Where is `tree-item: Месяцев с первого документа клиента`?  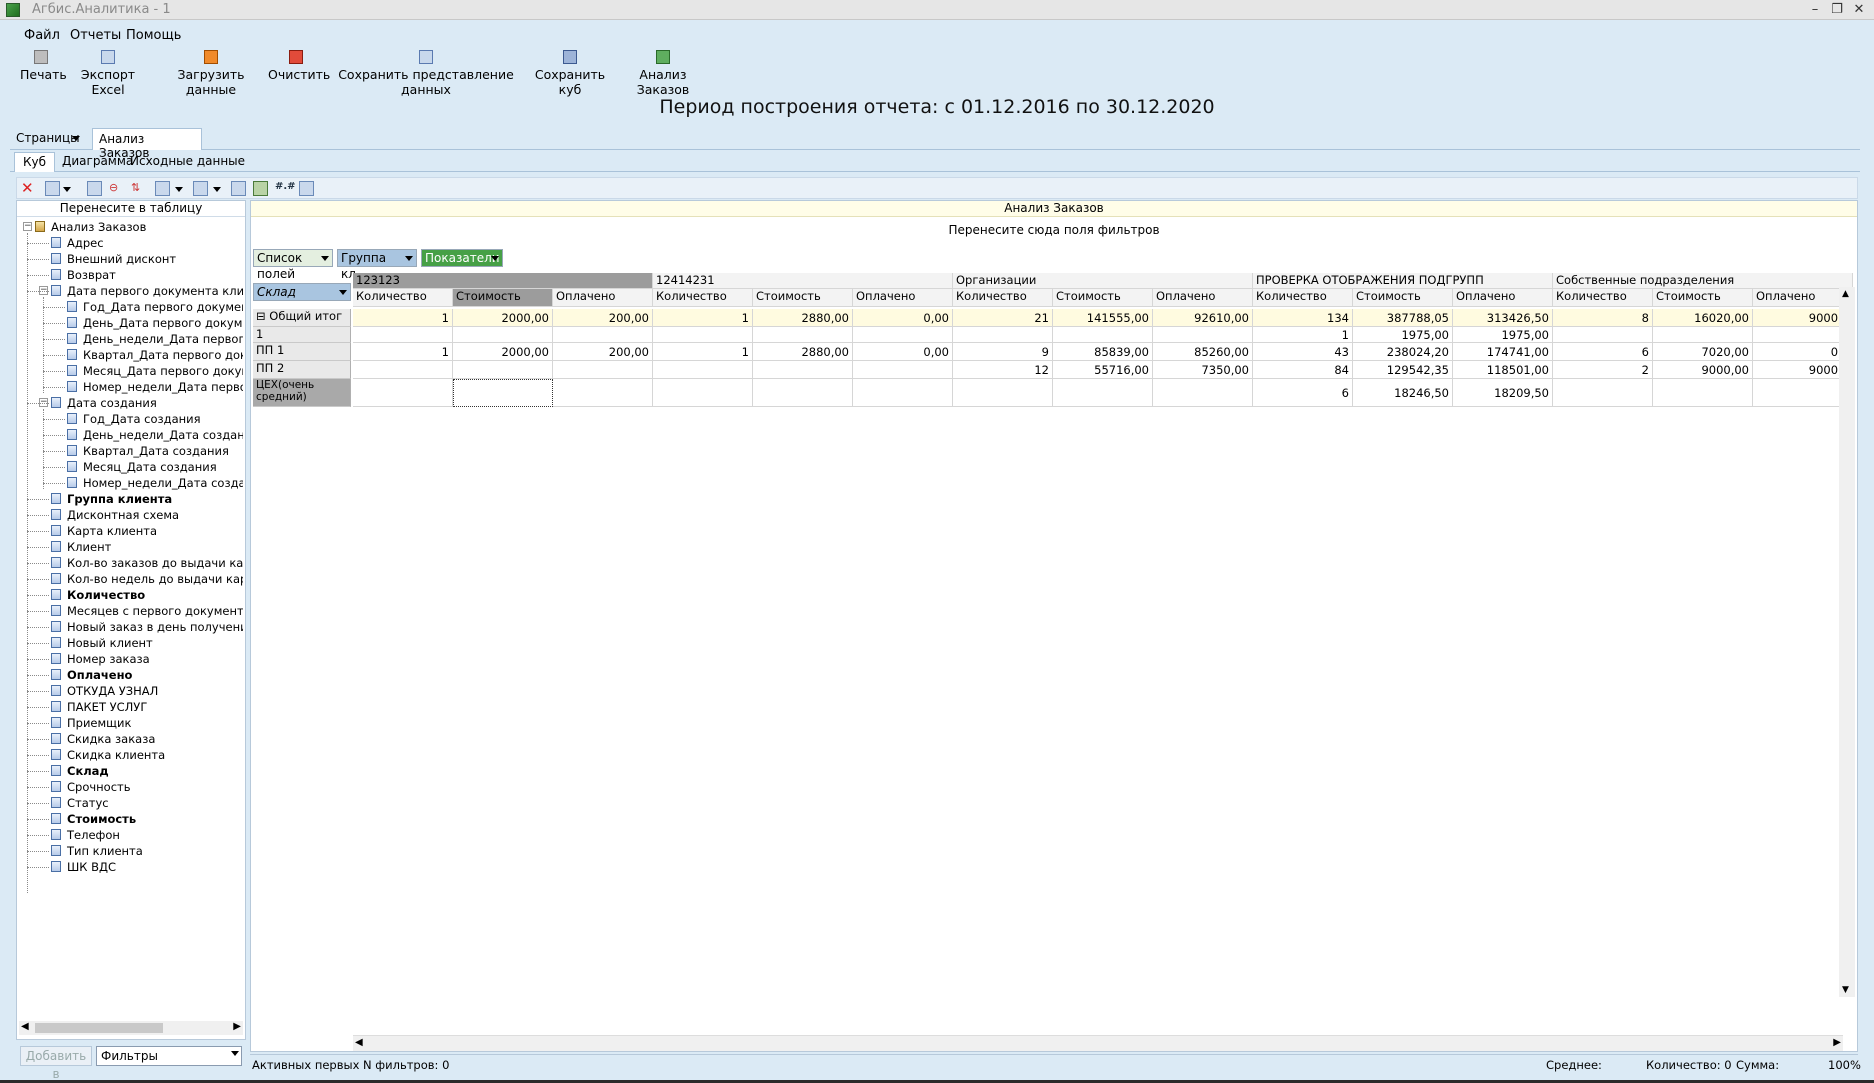 tree-item: Месяцев с первого документа клиента is located at coordinates (147, 611).